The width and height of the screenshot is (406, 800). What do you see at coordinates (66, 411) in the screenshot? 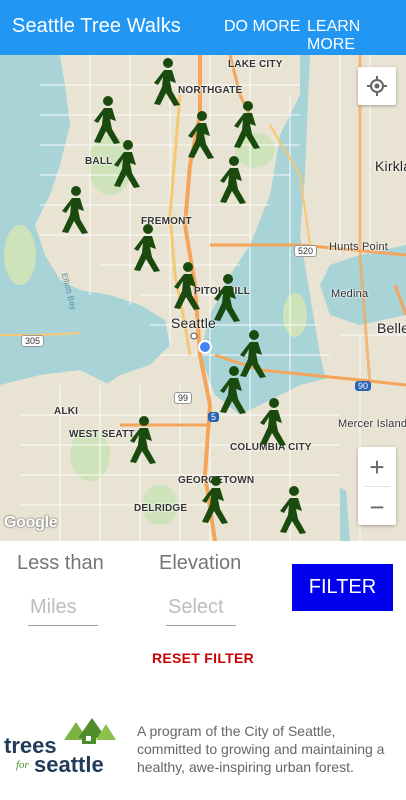
I see `label-alki: ALKI` at bounding box center [66, 411].